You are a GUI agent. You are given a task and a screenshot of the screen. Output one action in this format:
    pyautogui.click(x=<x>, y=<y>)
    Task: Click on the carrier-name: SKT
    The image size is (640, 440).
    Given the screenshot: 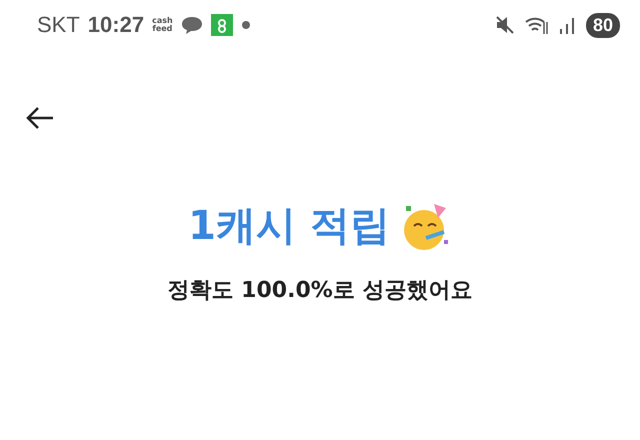 What is the action you would take?
    pyautogui.click(x=58, y=25)
    